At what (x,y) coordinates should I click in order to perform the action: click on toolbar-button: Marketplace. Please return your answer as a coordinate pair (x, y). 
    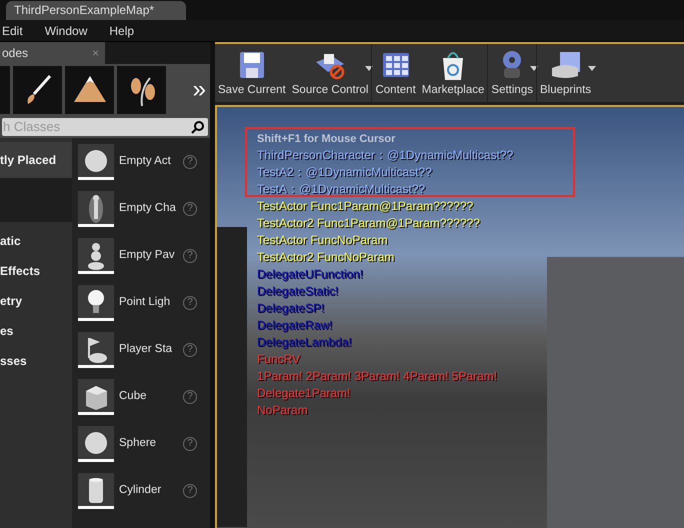
    Looking at the image, I should click on (453, 73).